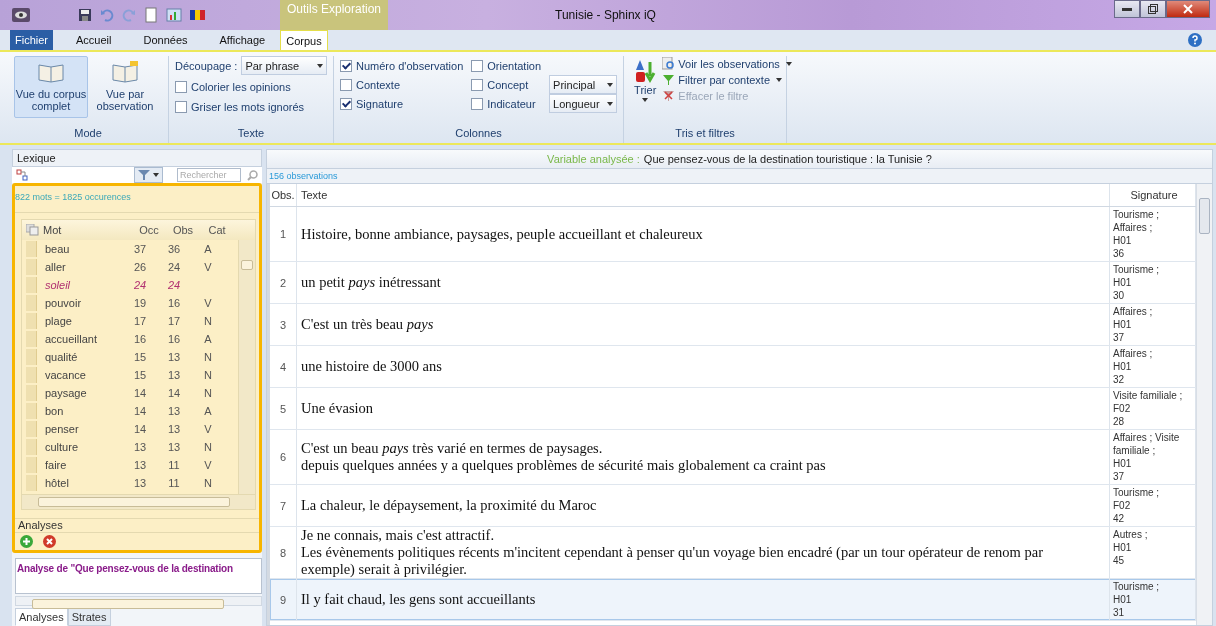  Describe the element at coordinates (94, 40) in the screenshot. I see `ribbon-tab: Accueil` at that location.